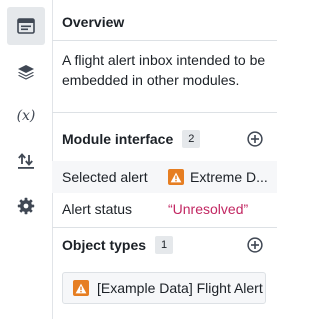 This screenshot has width=320, height=319. What do you see at coordinates (105, 177) in the screenshot?
I see `selected-alert-label: Selected alert` at bounding box center [105, 177].